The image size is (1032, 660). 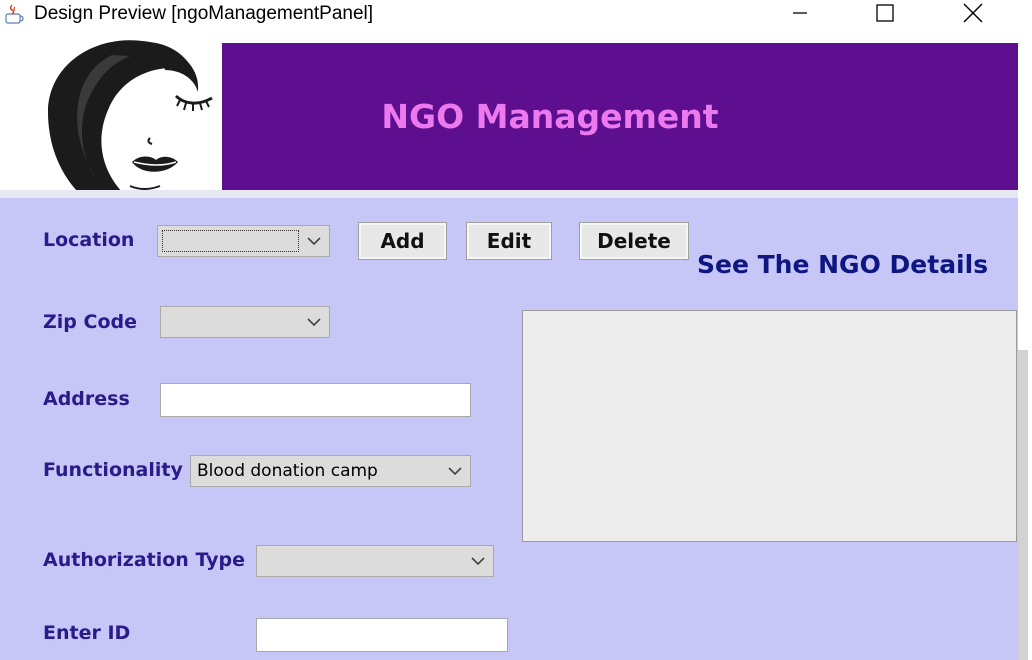 I want to click on details-heading: See The NGO Details, so click(x=843, y=264).